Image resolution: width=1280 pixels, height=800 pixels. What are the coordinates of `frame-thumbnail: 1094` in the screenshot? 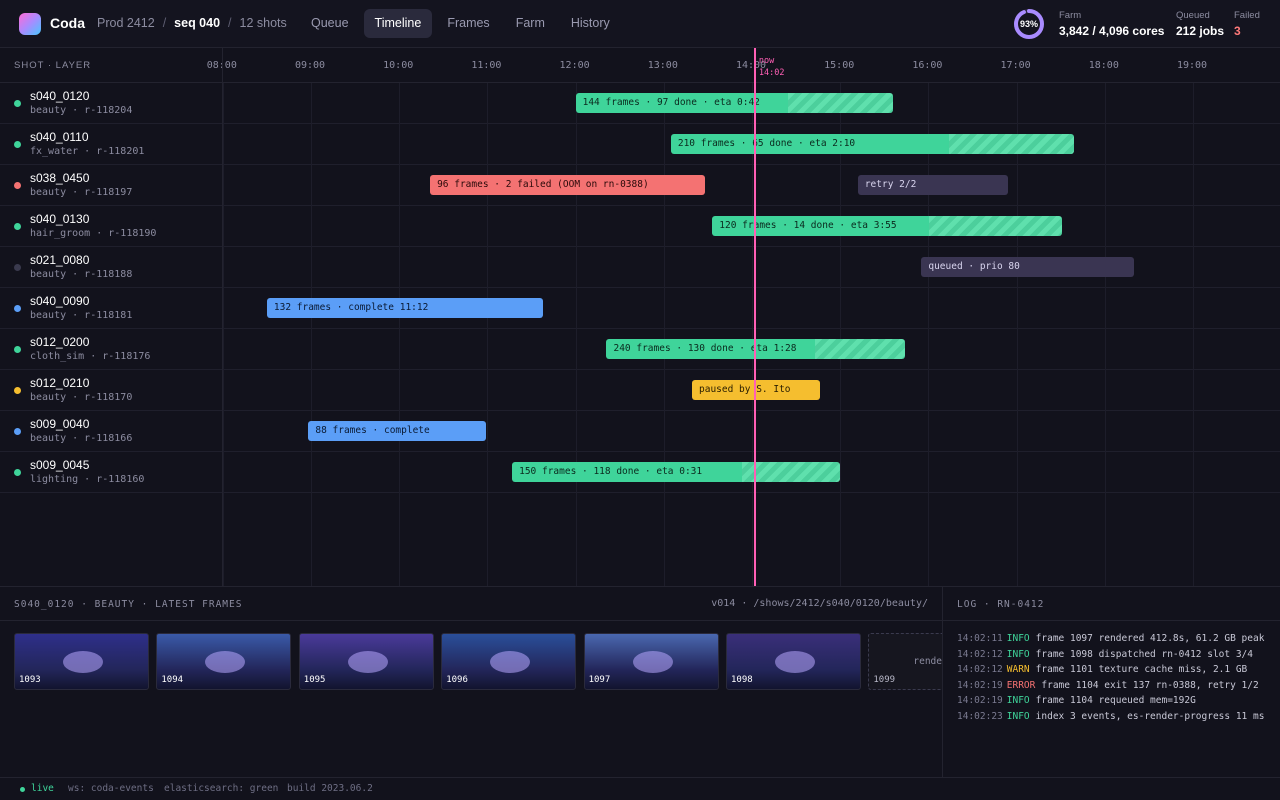 It's located at (224, 661).